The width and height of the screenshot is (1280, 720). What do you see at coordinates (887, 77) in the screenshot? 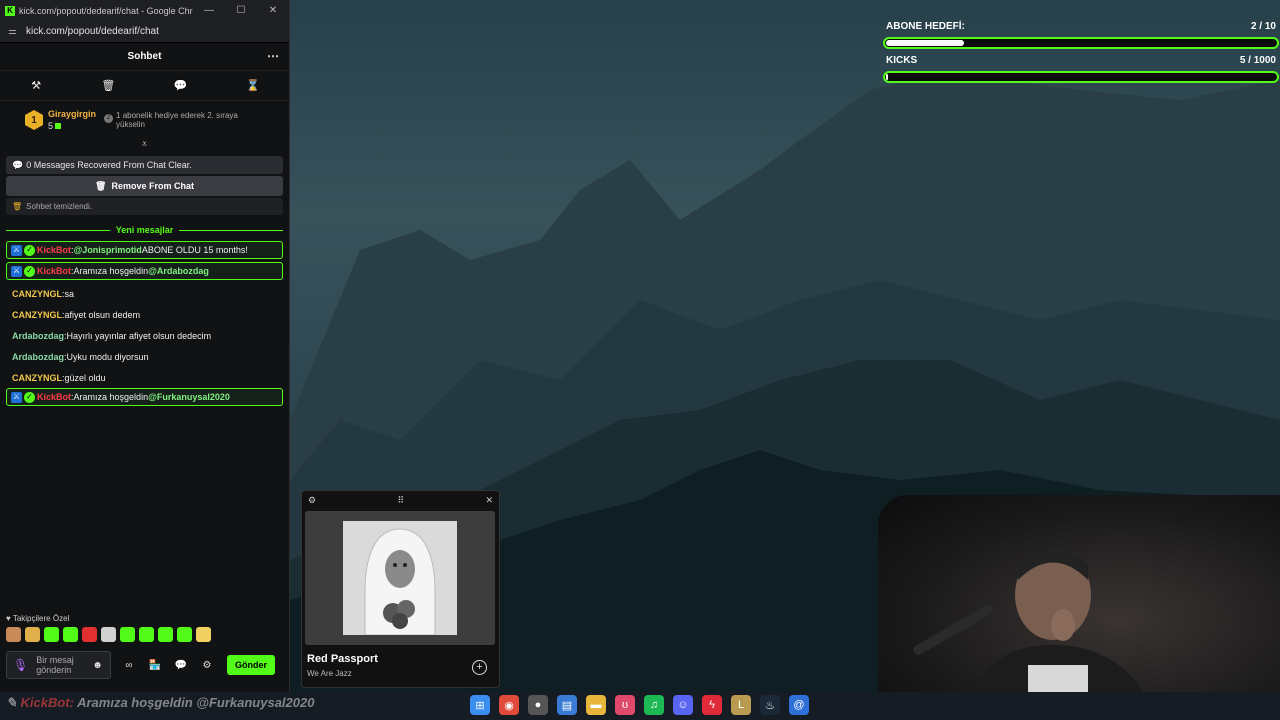
I see `kicks-progress-fill` at bounding box center [887, 77].